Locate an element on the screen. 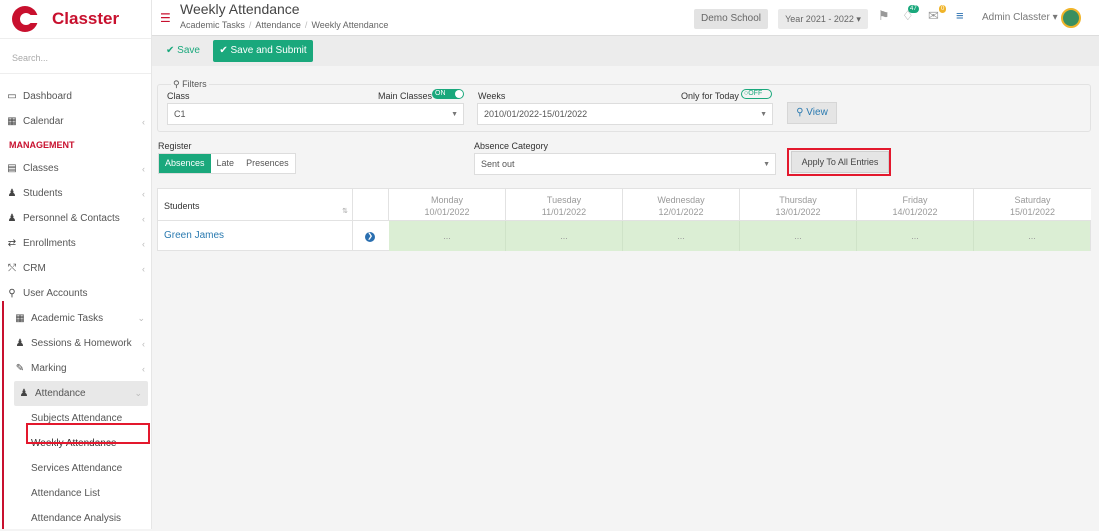 The image size is (1099, 531). breadcrumb-item: Attendance is located at coordinates (278, 25).